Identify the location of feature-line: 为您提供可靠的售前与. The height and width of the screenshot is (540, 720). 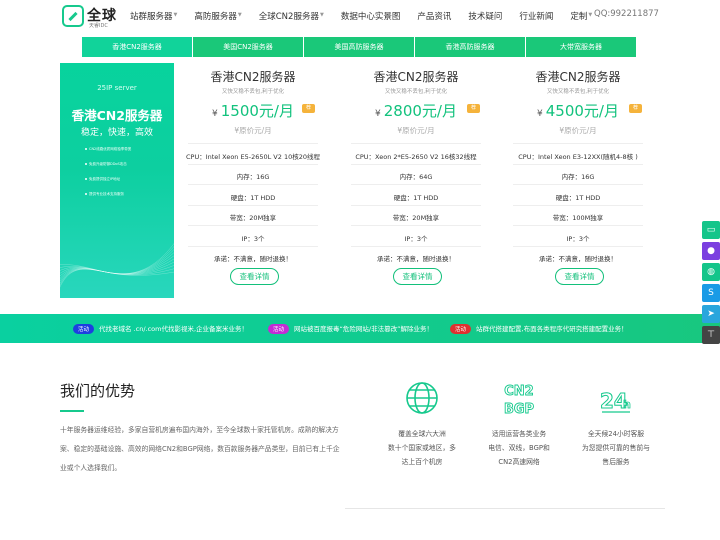
(616, 448).